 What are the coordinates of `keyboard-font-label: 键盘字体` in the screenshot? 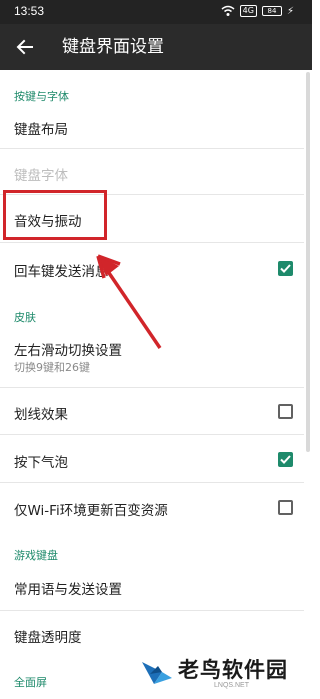 It's located at (41, 176).